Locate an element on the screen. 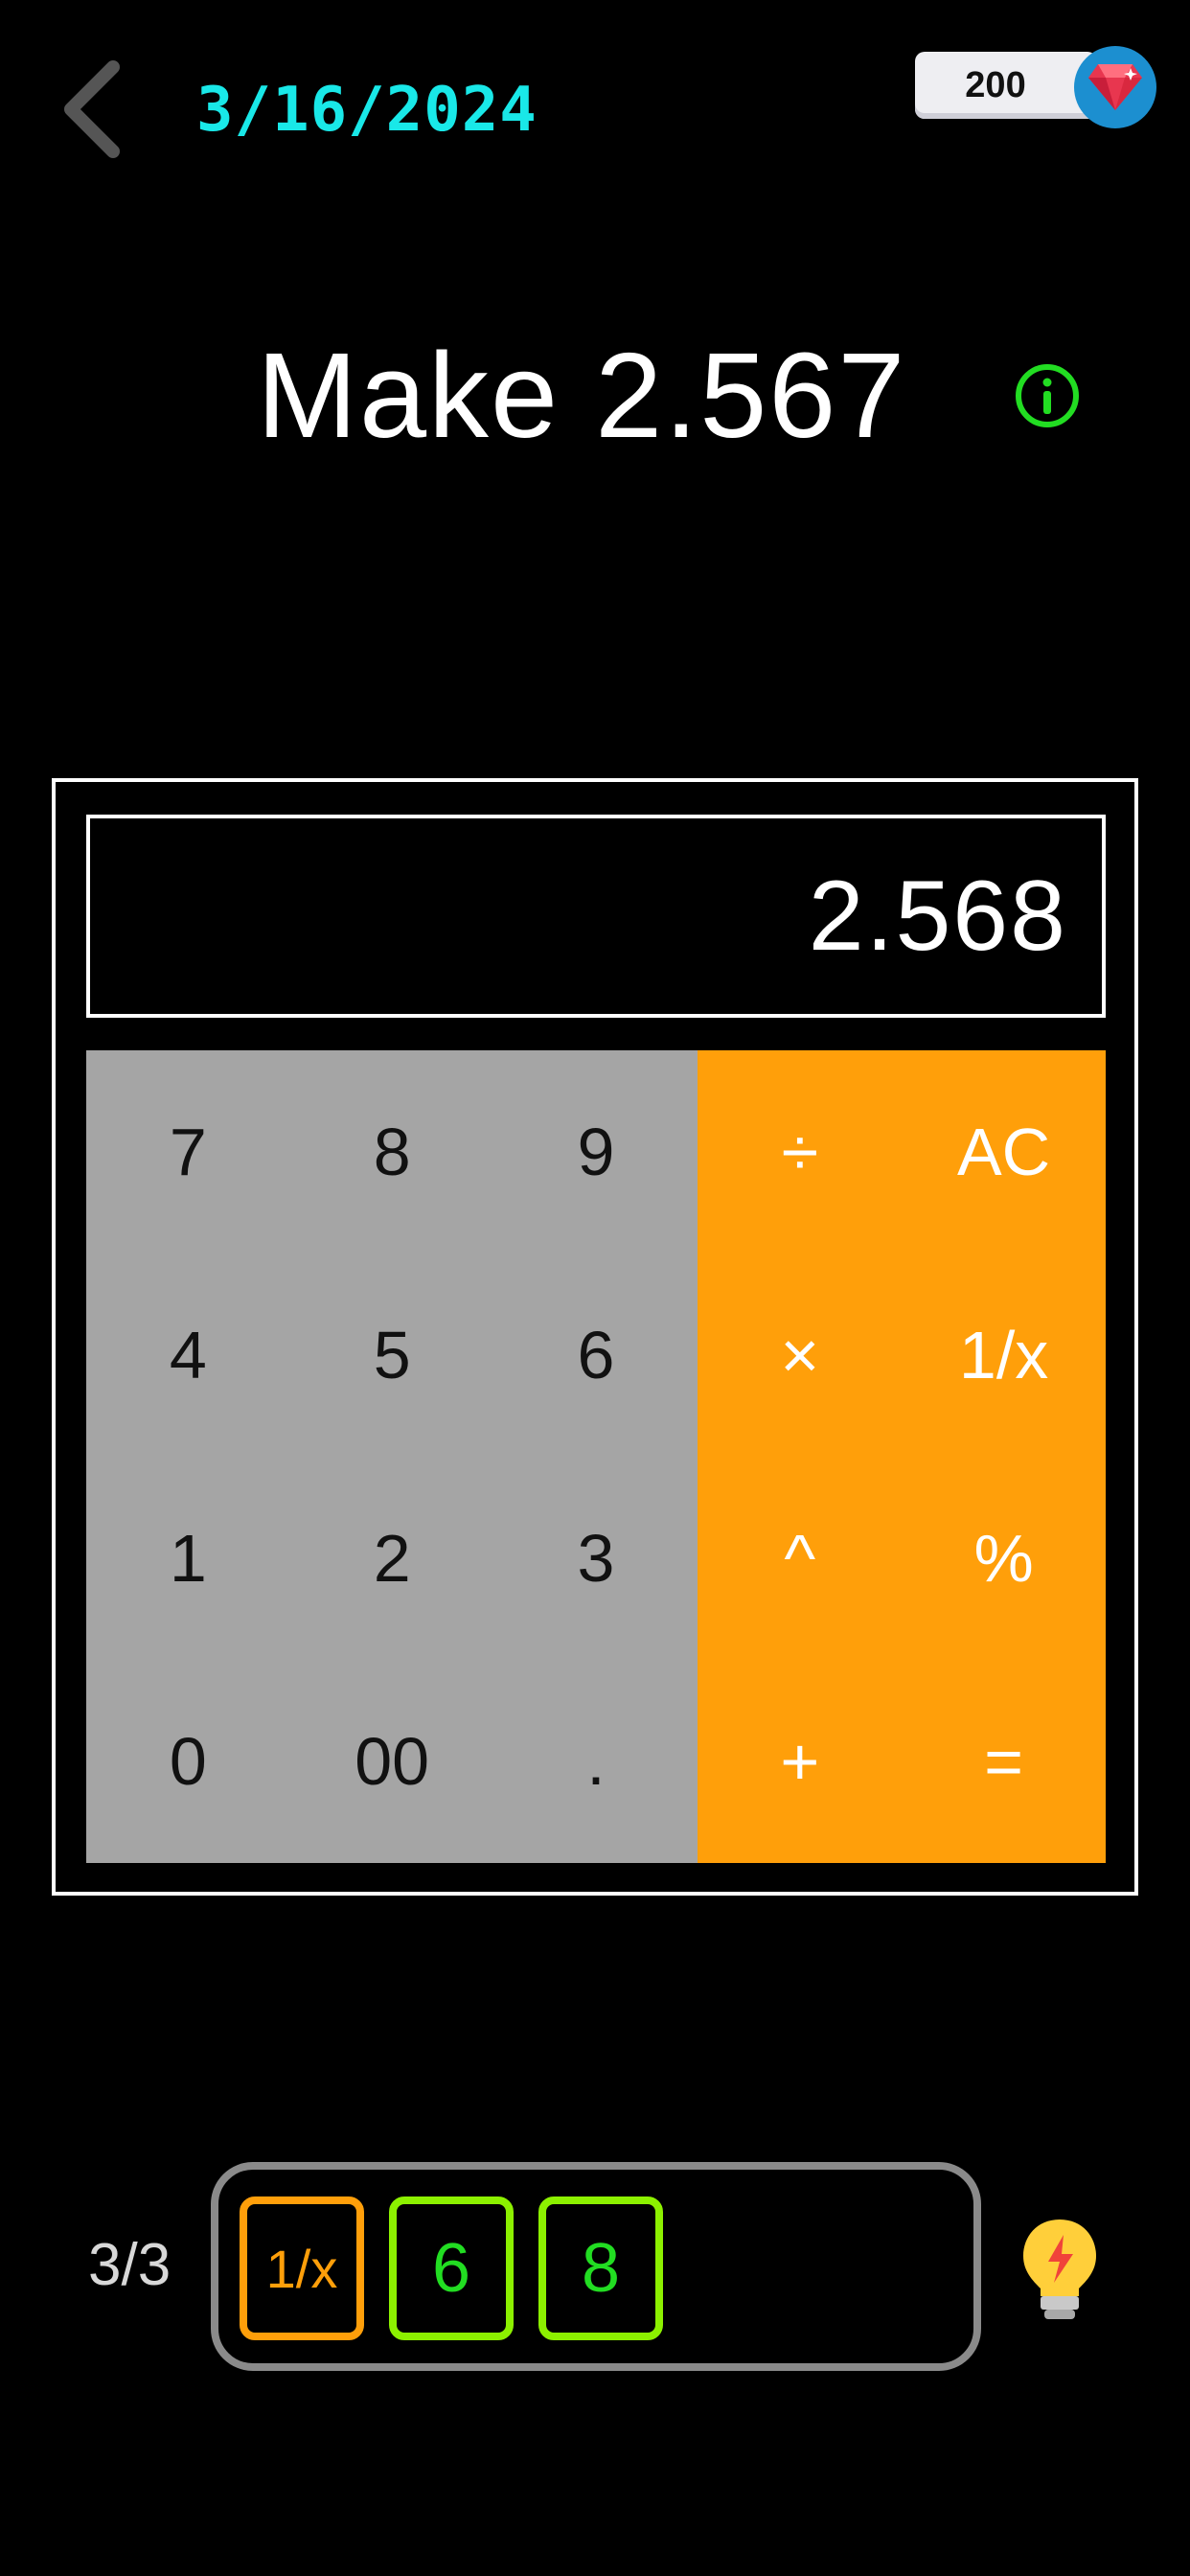 The height and width of the screenshot is (2576, 1190). moves-counter: 3/3 is located at coordinates (130, 2265).